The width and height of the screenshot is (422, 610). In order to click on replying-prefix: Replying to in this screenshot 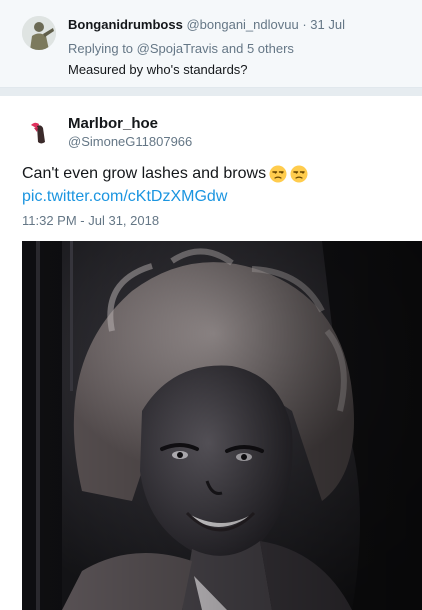, I will do `click(101, 48)`.